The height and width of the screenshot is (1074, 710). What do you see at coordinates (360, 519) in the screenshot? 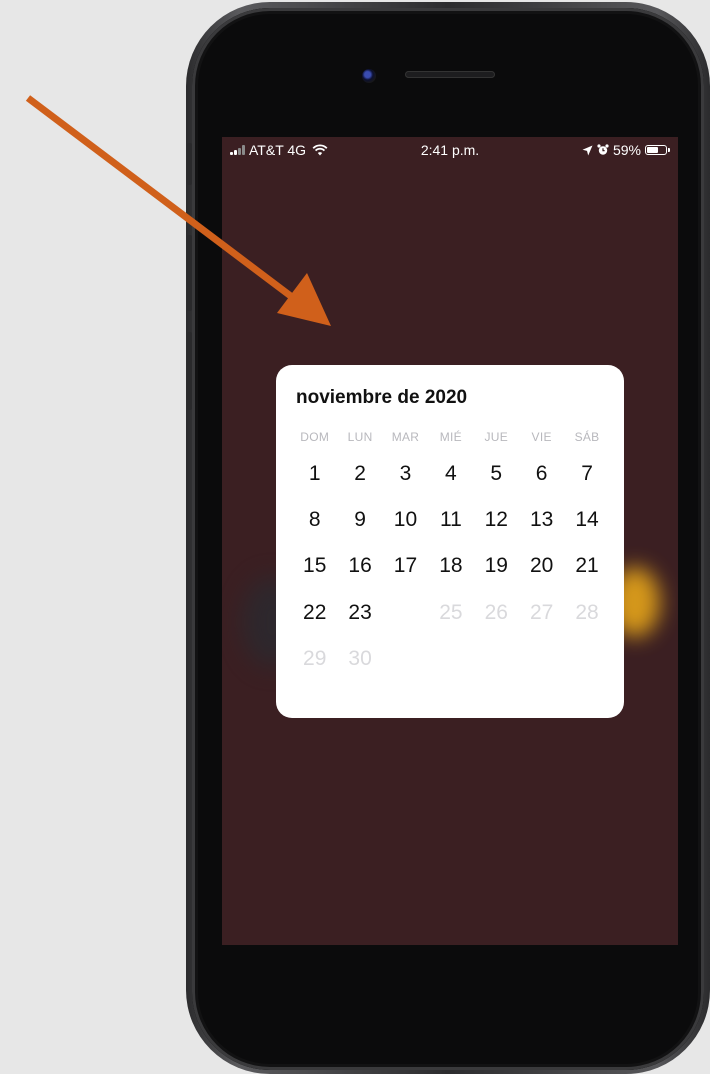
I see `calendar-day: 9` at bounding box center [360, 519].